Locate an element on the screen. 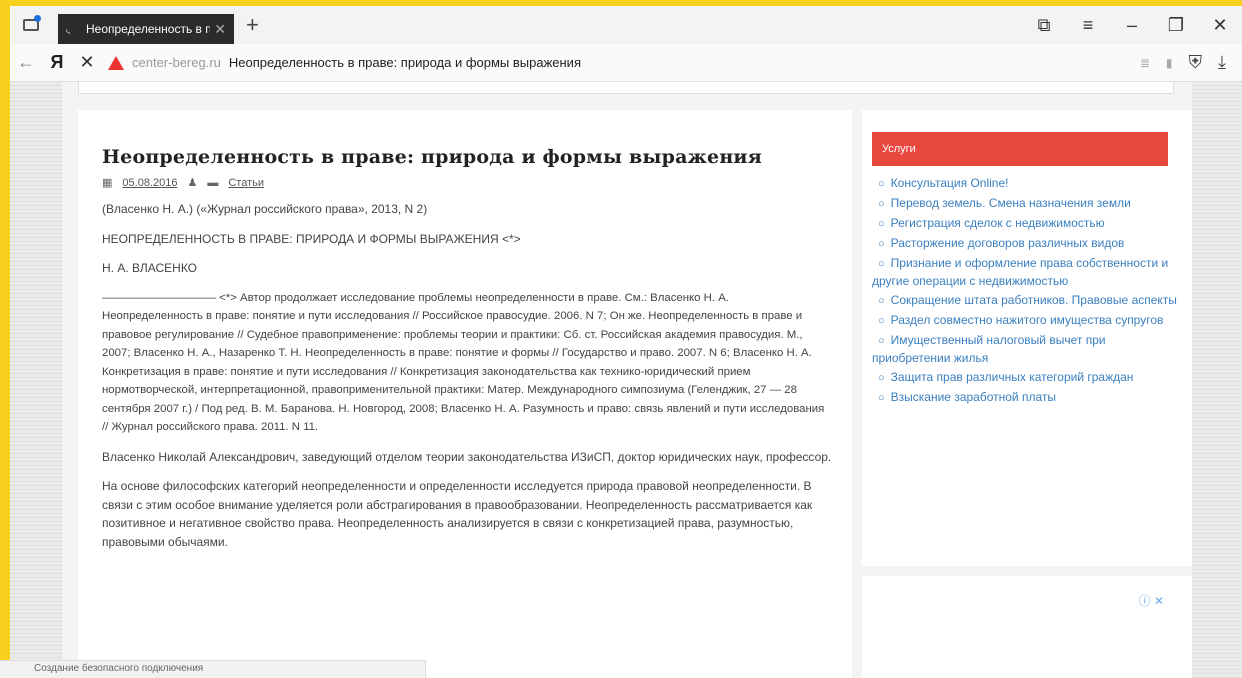  close-tab-icon: ✕ is located at coordinates (220, 29).